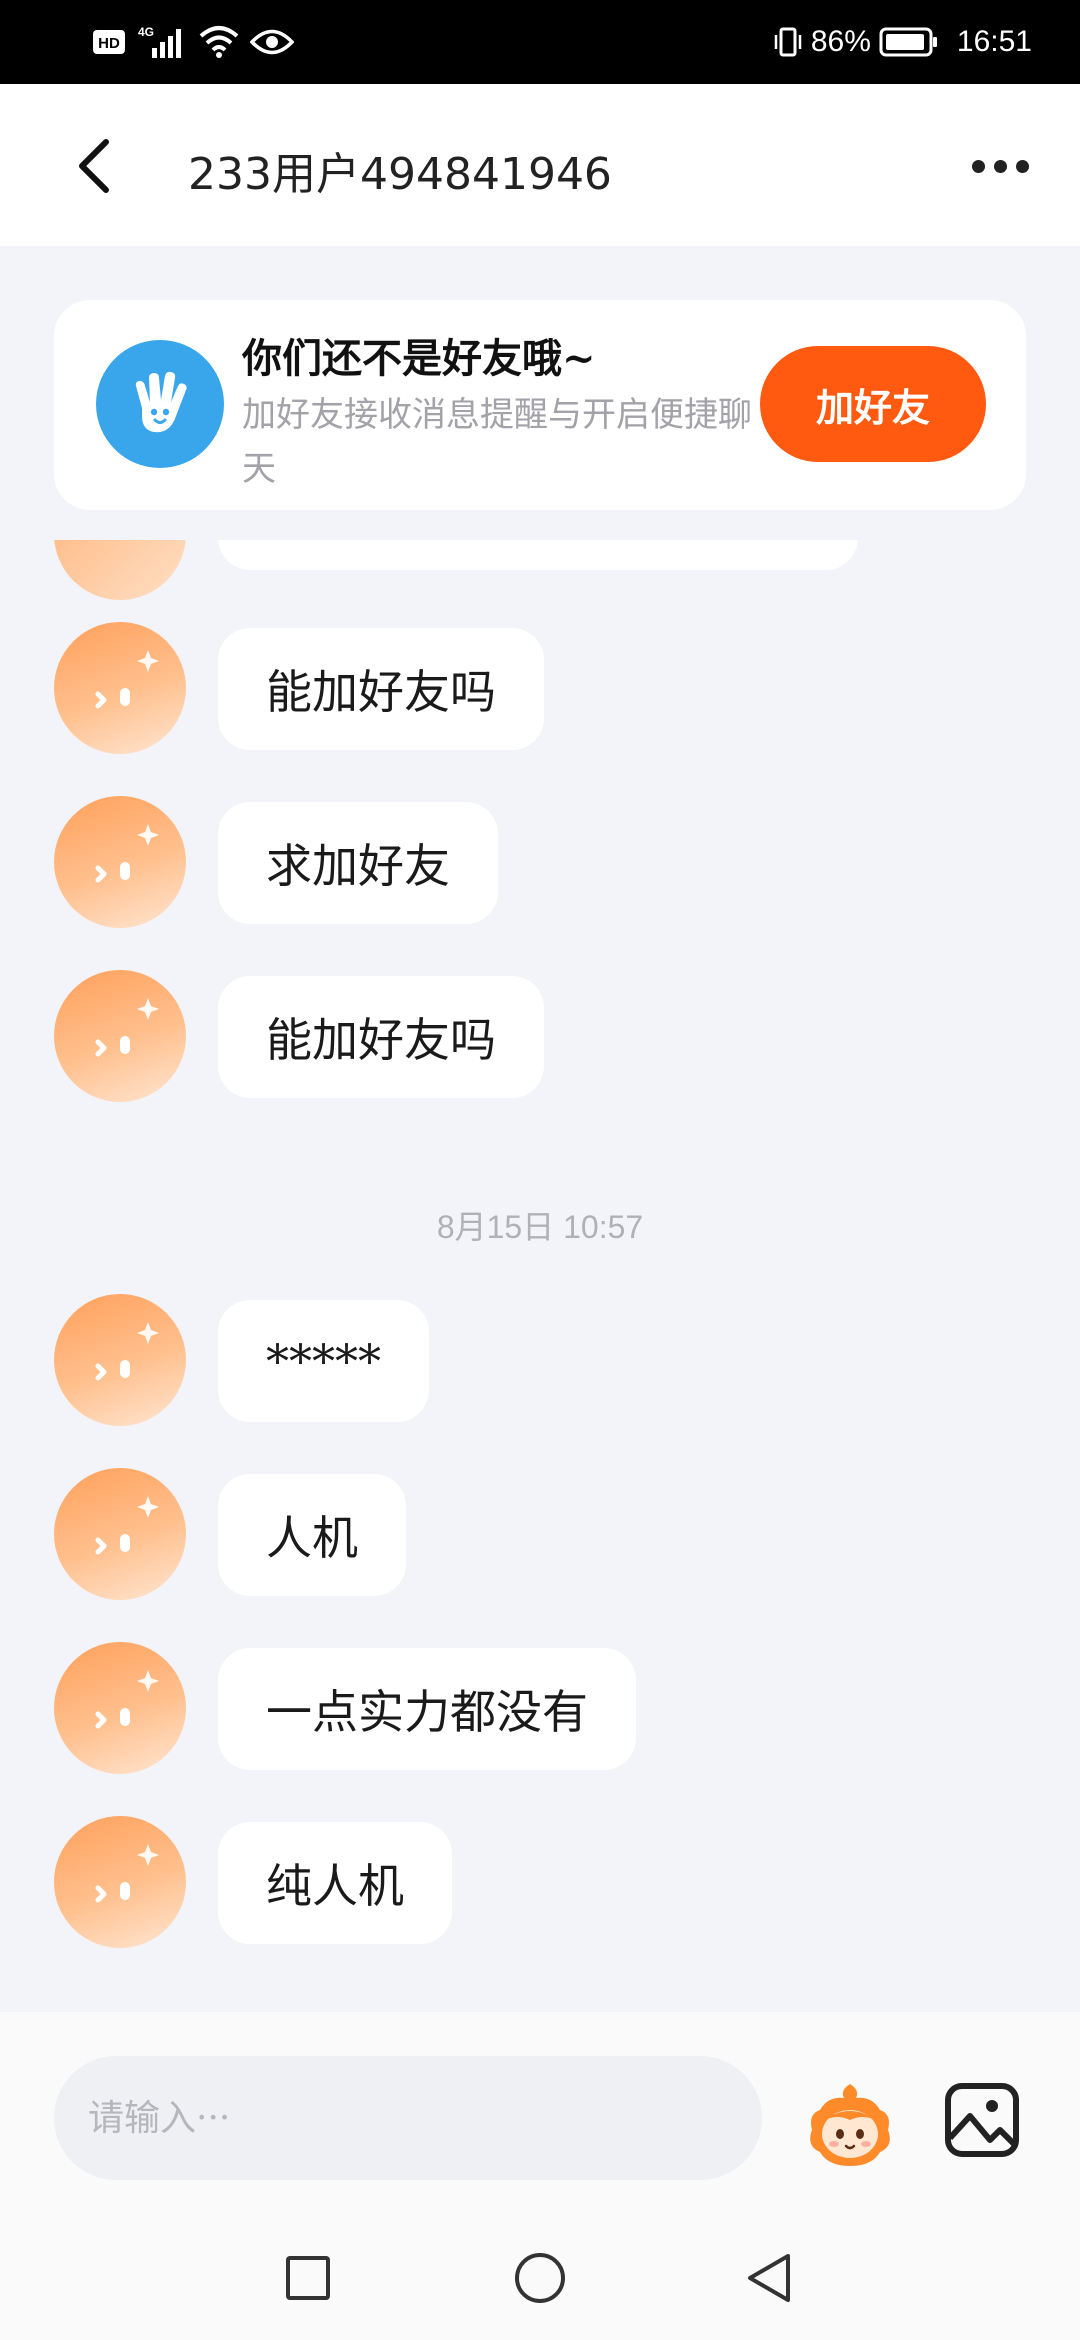 This screenshot has height=2340, width=1080. I want to click on banner-description: 加好友接收消息提醒与开启便捷聊天, so click(497, 442).